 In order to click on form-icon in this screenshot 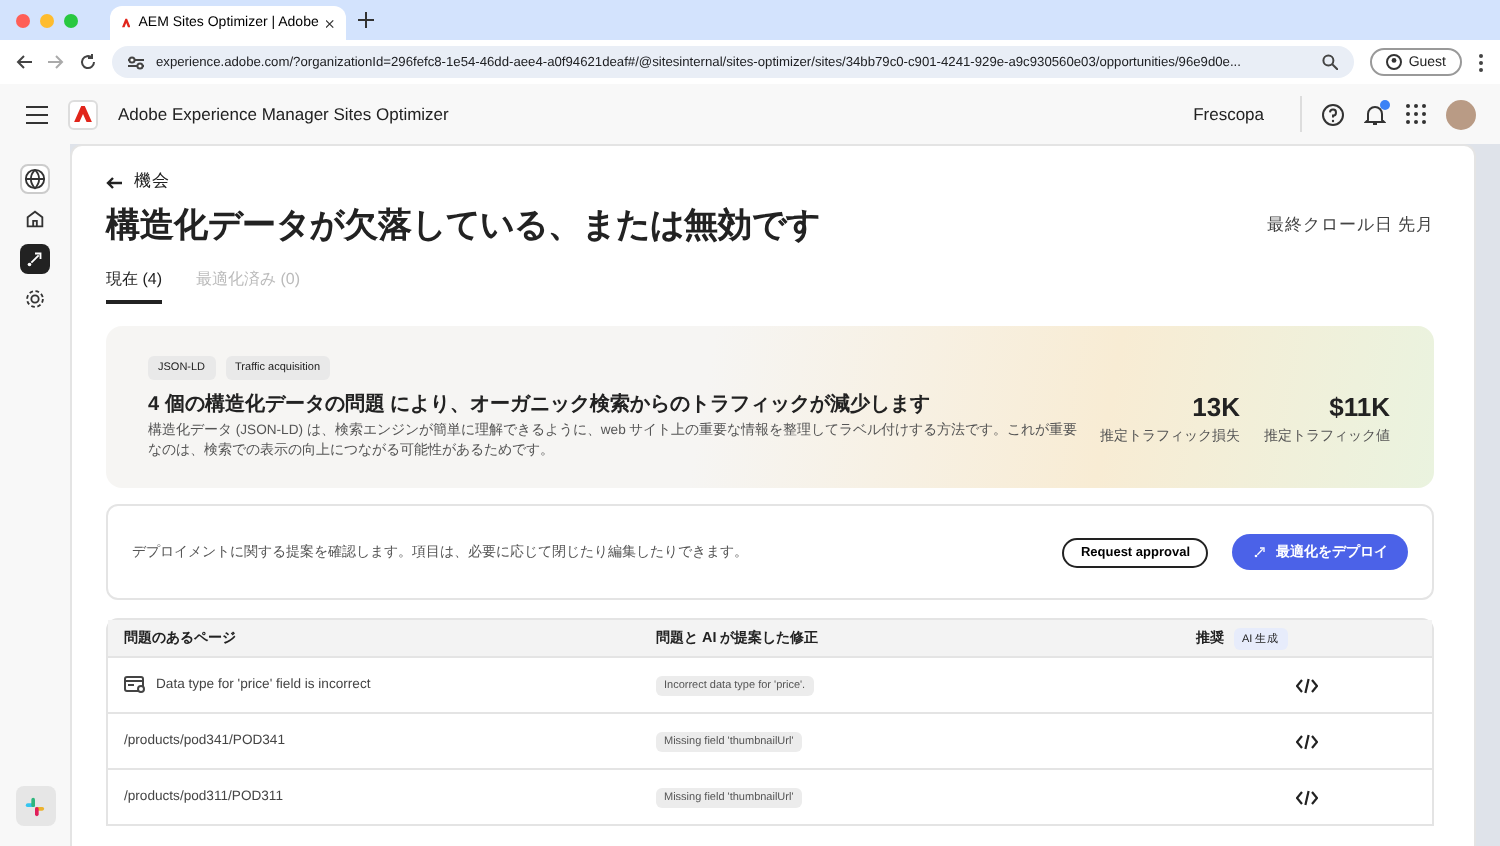, I will do `click(135, 685)`.